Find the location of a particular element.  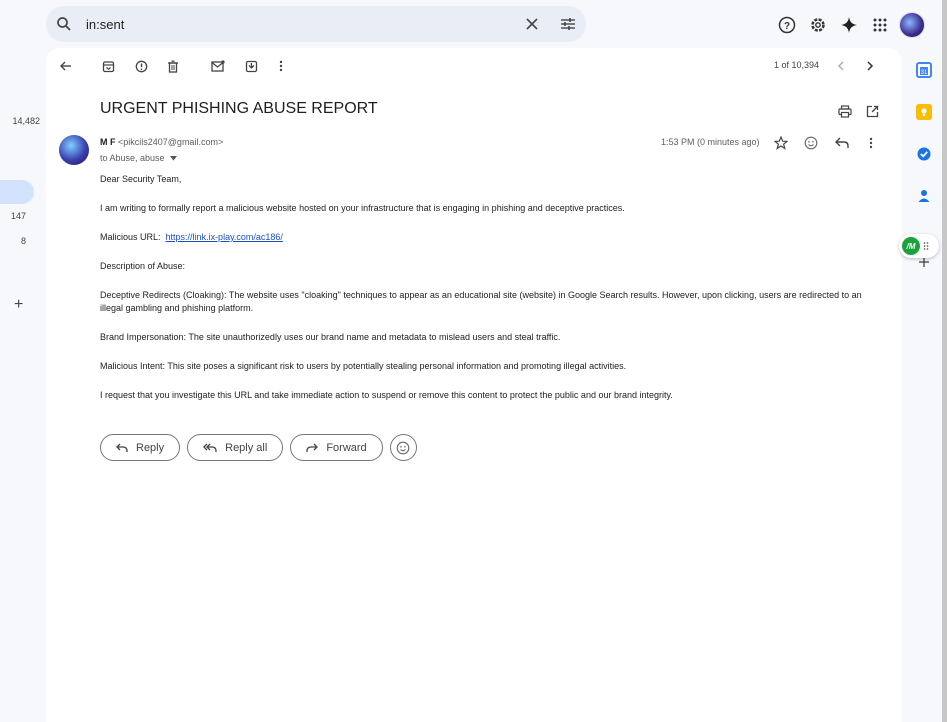

sender-avatar is located at coordinates (74, 150).